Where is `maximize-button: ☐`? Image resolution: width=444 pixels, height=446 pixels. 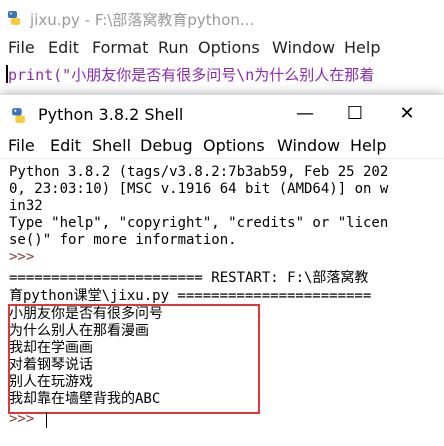 maximize-button: ☐ is located at coordinates (355, 114).